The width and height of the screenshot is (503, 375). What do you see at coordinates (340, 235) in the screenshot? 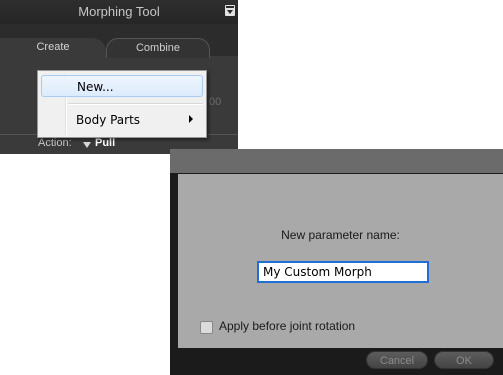
I see `prompt-label: New parameter name:` at bounding box center [340, 235].